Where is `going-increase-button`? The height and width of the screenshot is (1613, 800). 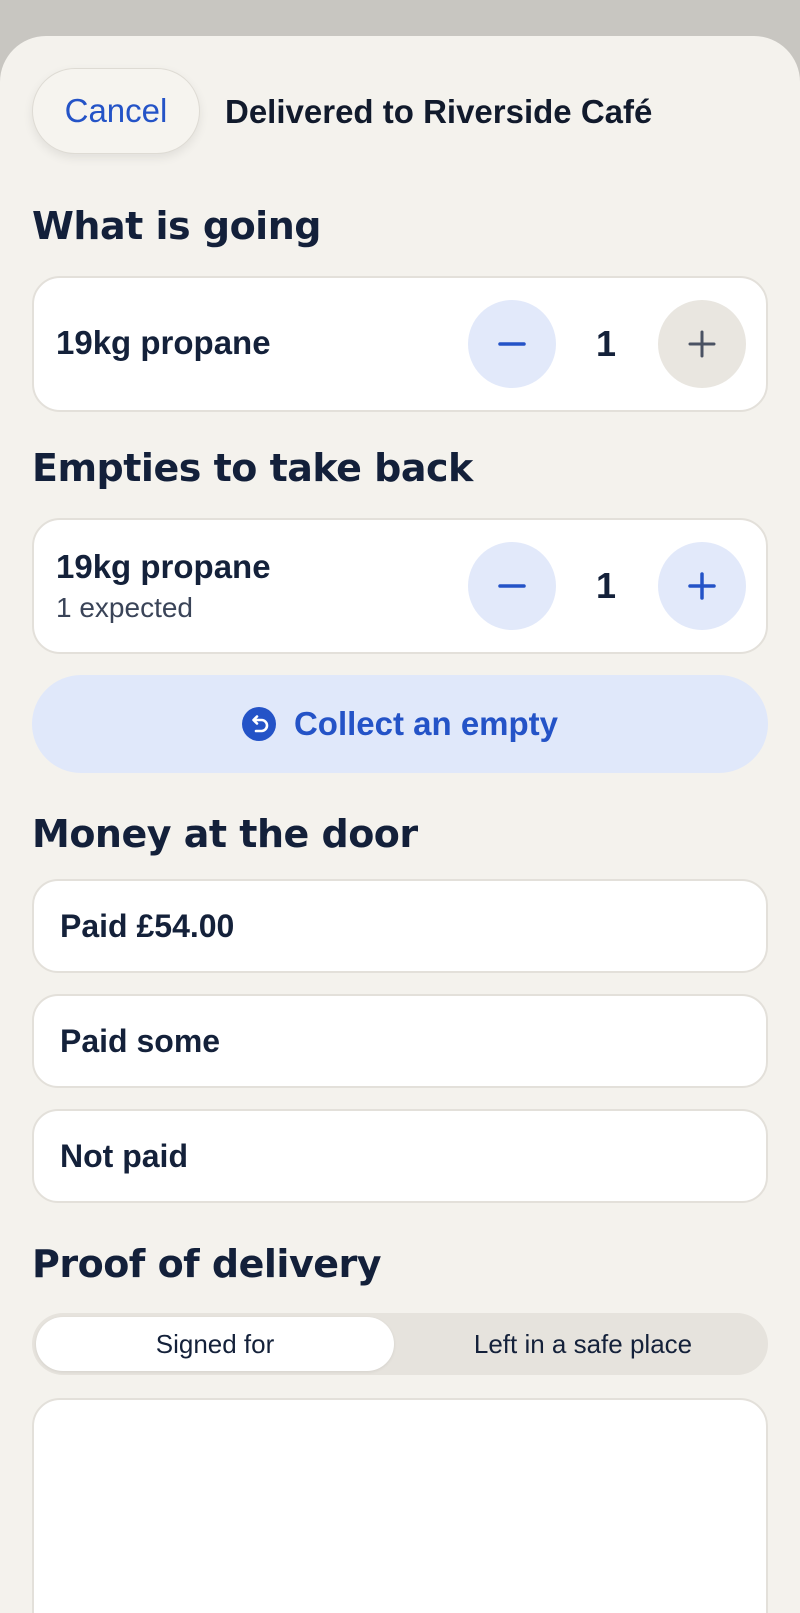 going-increase-button is located at coordinates (702, 344).